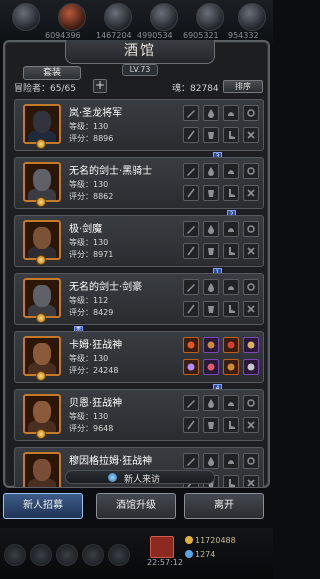 Image resolution: width=320 pixels, height=579 pixels. I want to click on soul-count: 魂：82784, so click(195, 89).